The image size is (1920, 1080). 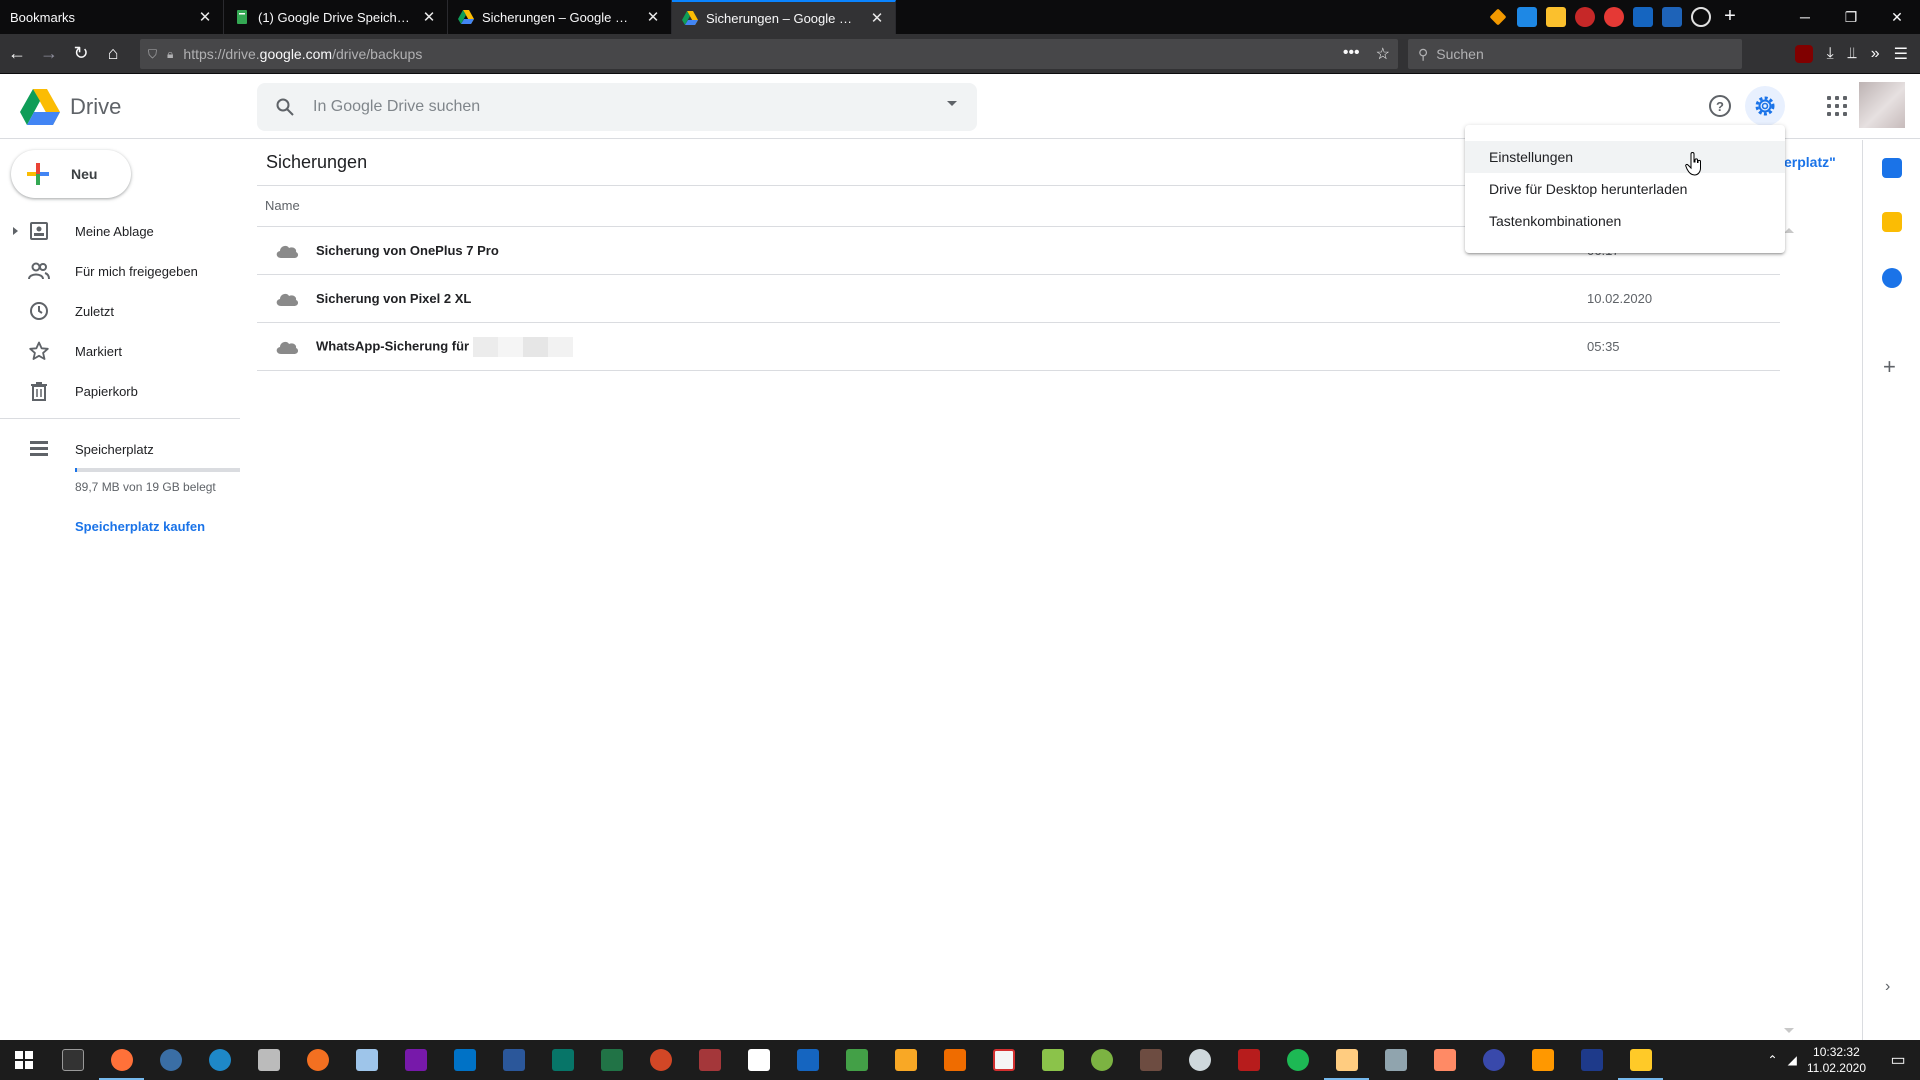 I want to click on tab-drive-storage: (1) Google Drive Speicherplatz ✕, so click(x=336, y=17).